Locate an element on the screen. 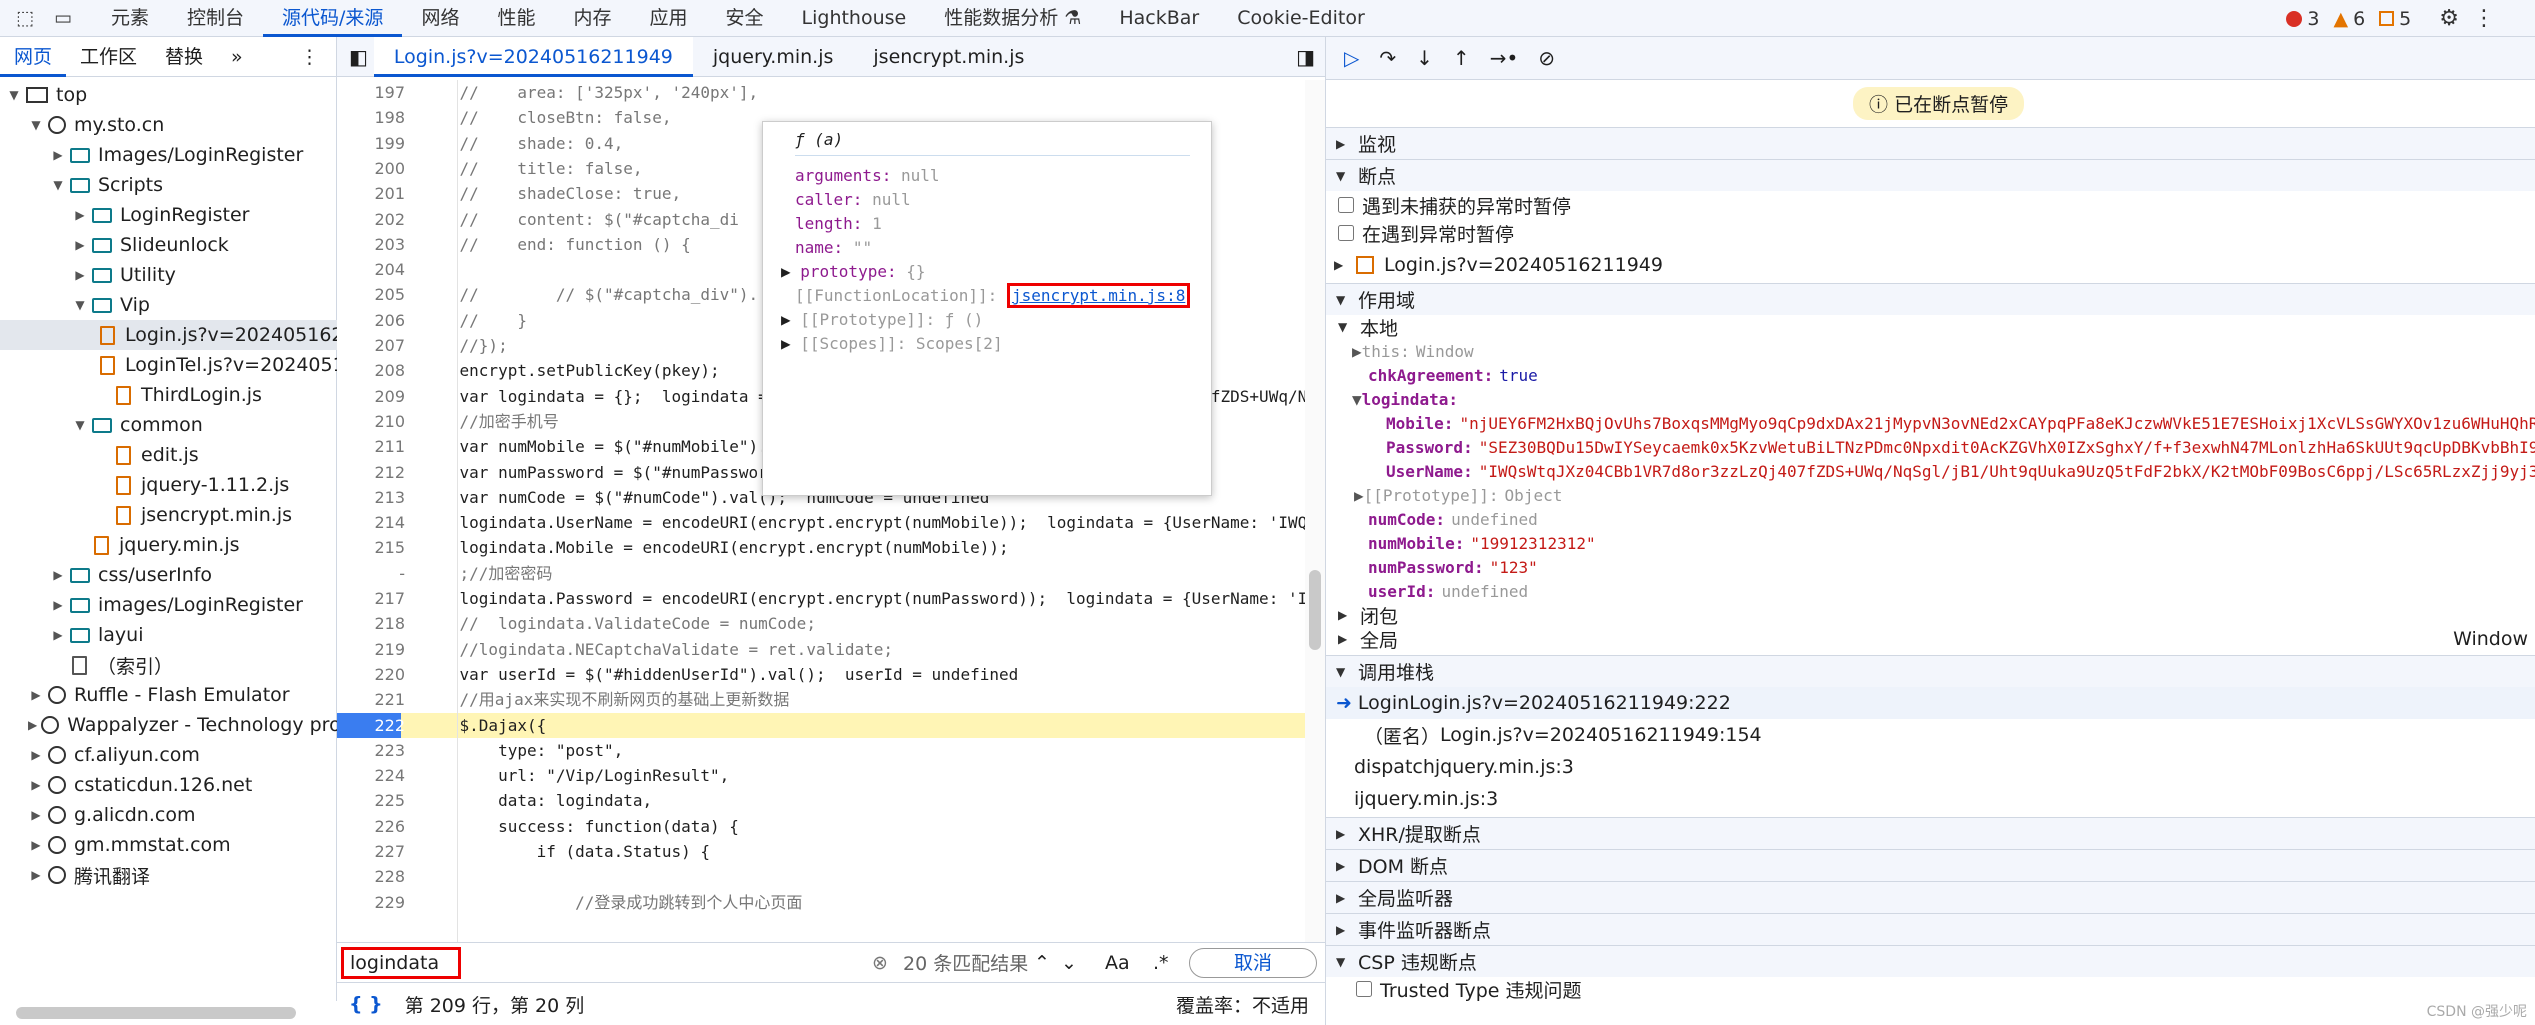  tree-item: ▶ 腾讯翻译 is located at coordinates (168, 875).